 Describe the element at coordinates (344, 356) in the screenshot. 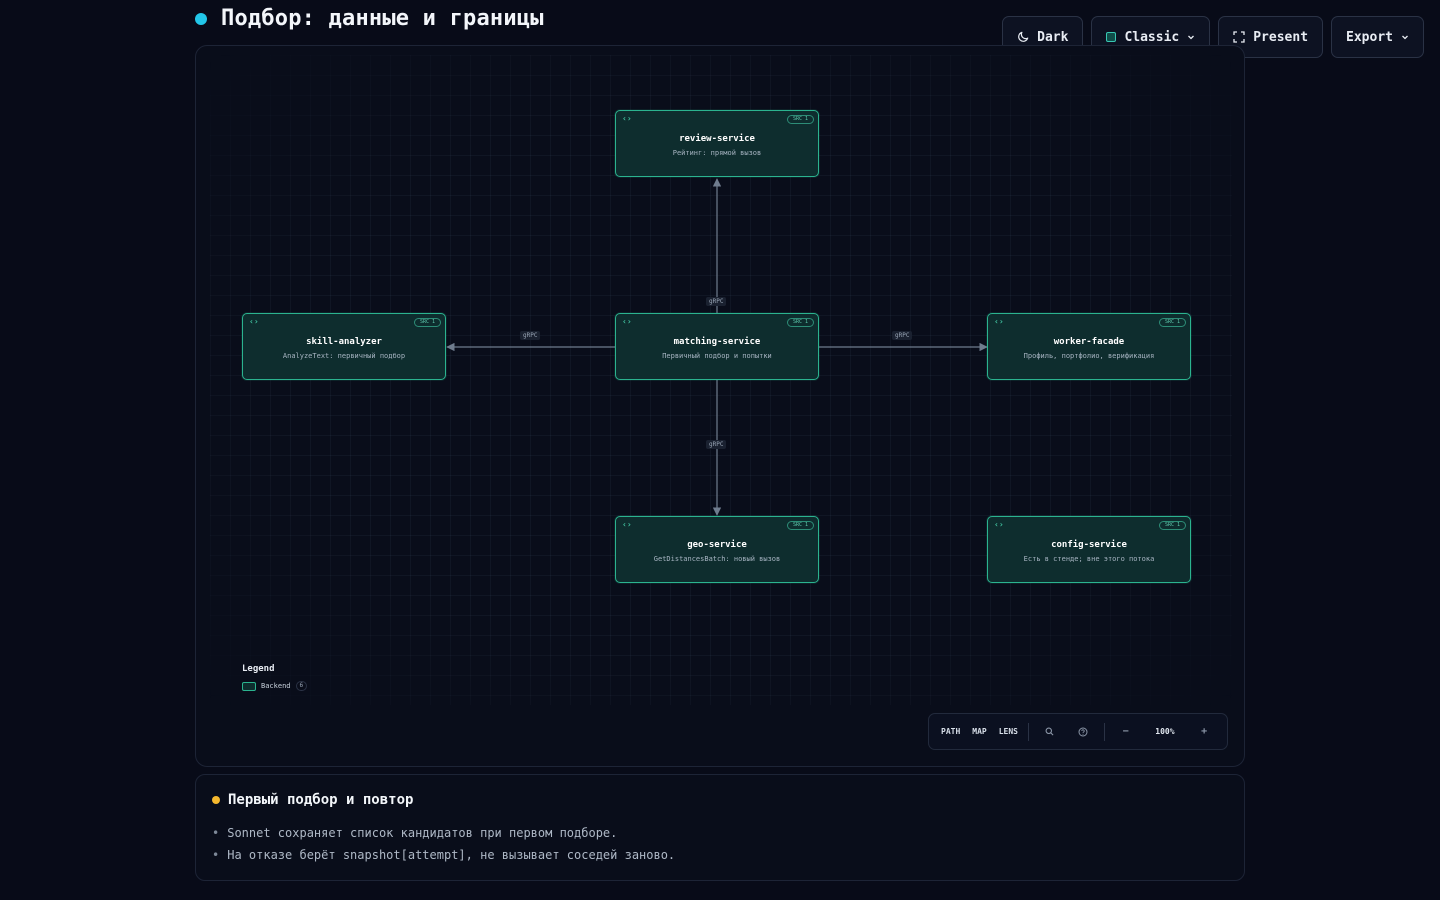

I see `node-description: AnalyzeText: первичный подбор` at that location.